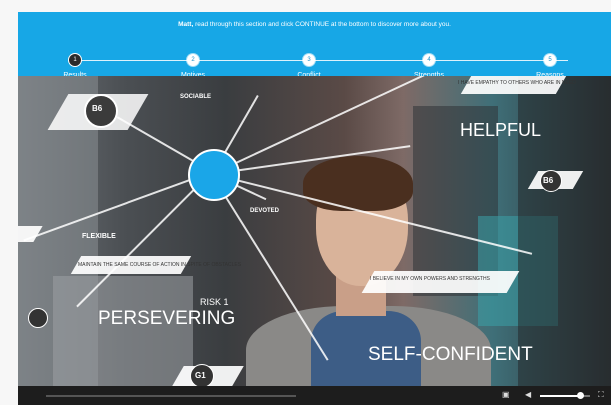 The width and height of the screenshot is (611, 405). I want to click on helpful-caption: I HAVE EMPATHY TO OTHERS WHO ARE IN NEED, so click(517, 83).